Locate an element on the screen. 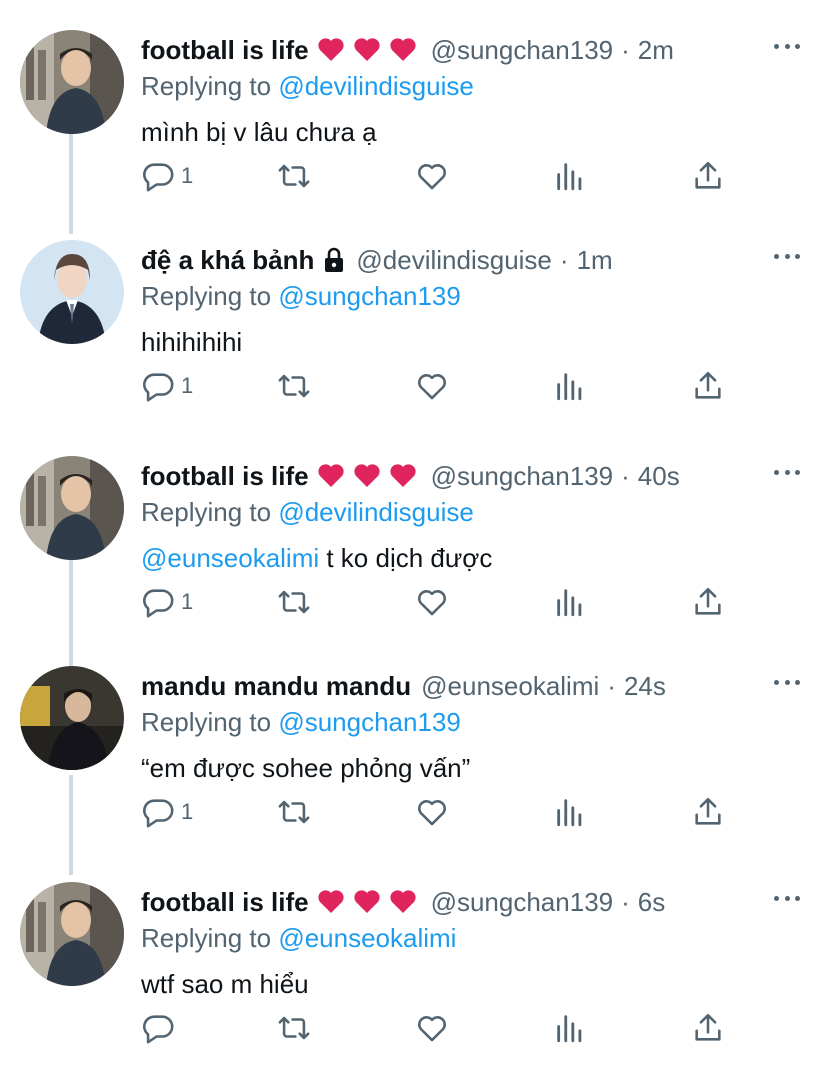 This screenshot has width=828, height=1092. timestamp: 40s is located at coordinates (659, 476).